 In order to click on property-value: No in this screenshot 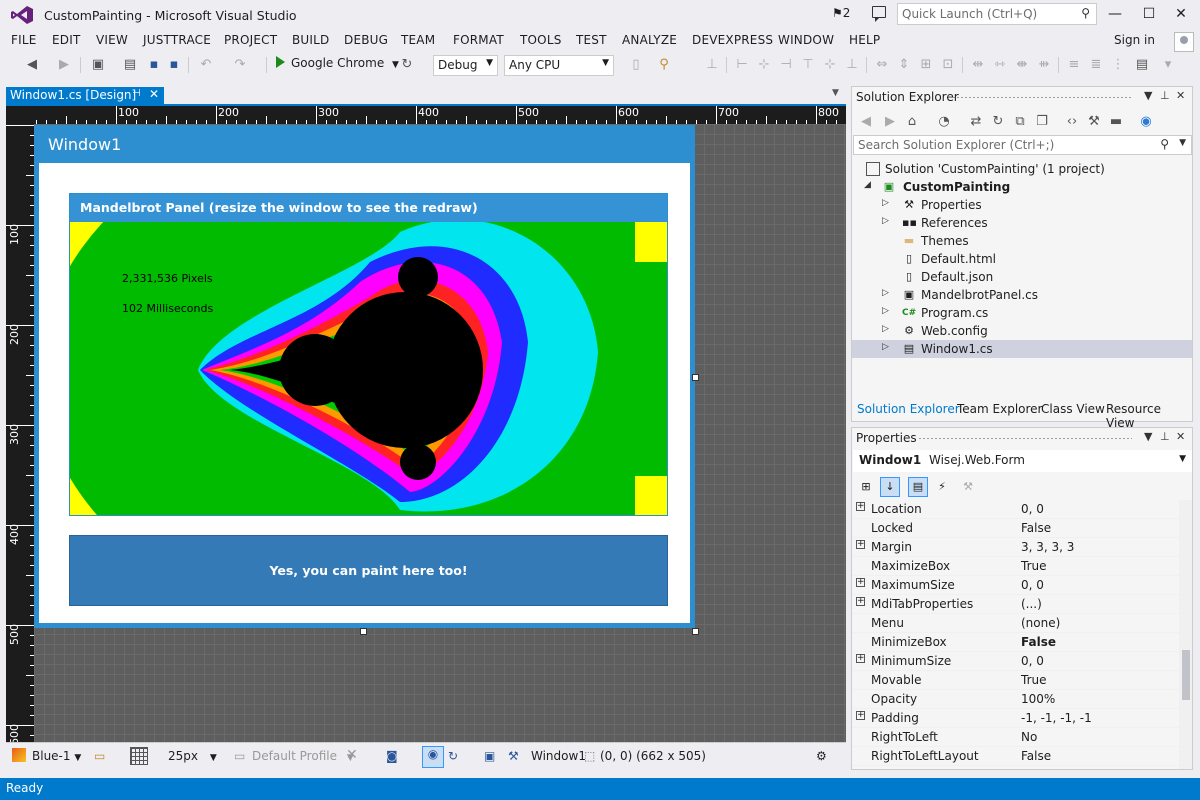, I will do `click(1029, 737)`.